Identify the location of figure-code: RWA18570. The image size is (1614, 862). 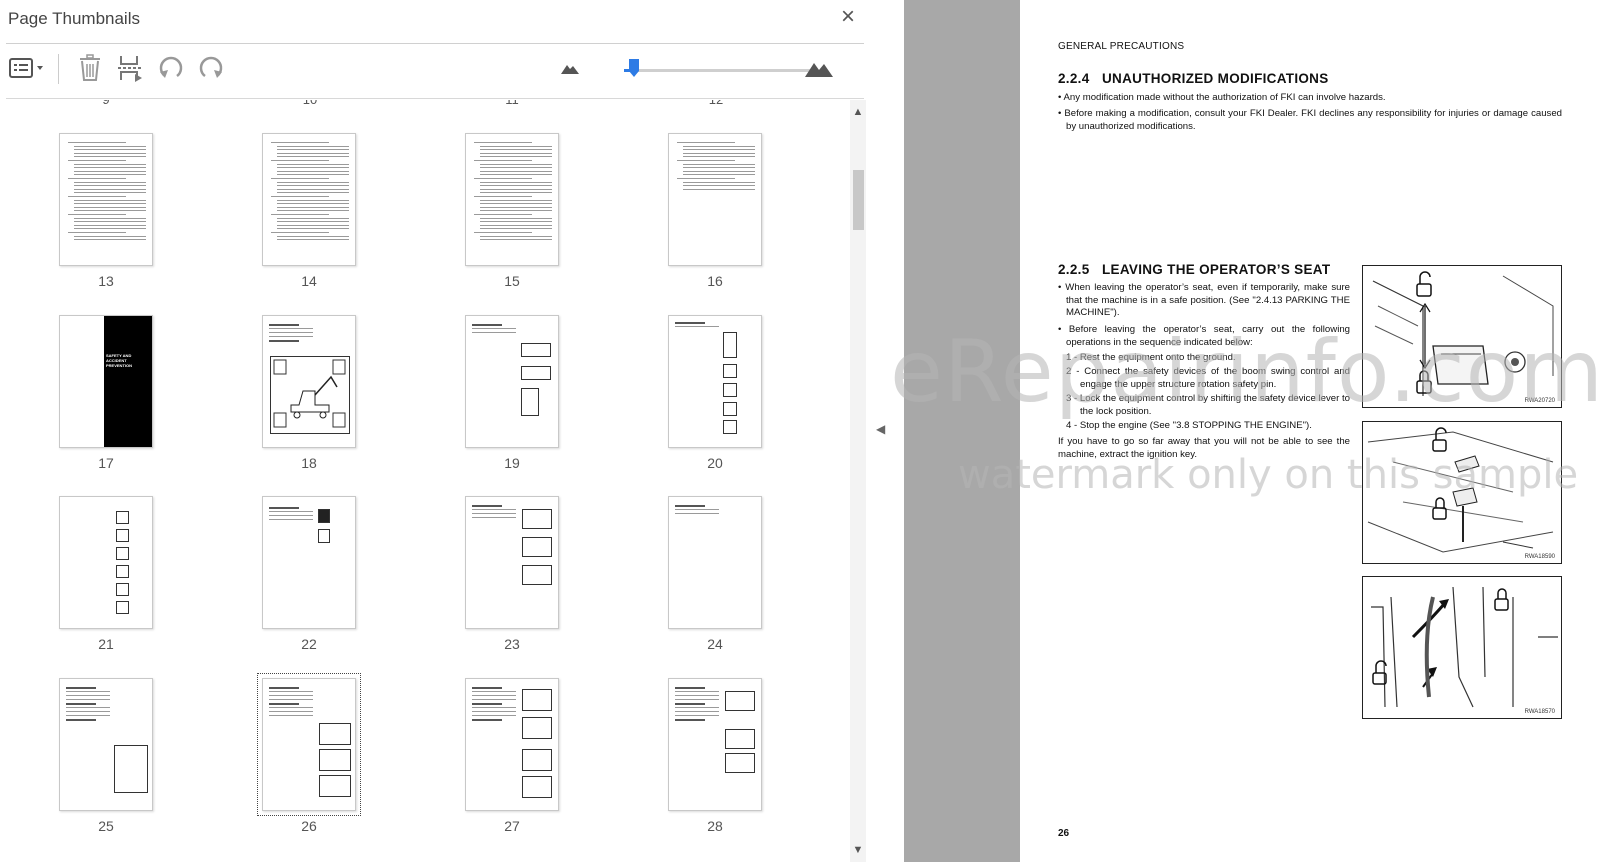
(1539, 712).